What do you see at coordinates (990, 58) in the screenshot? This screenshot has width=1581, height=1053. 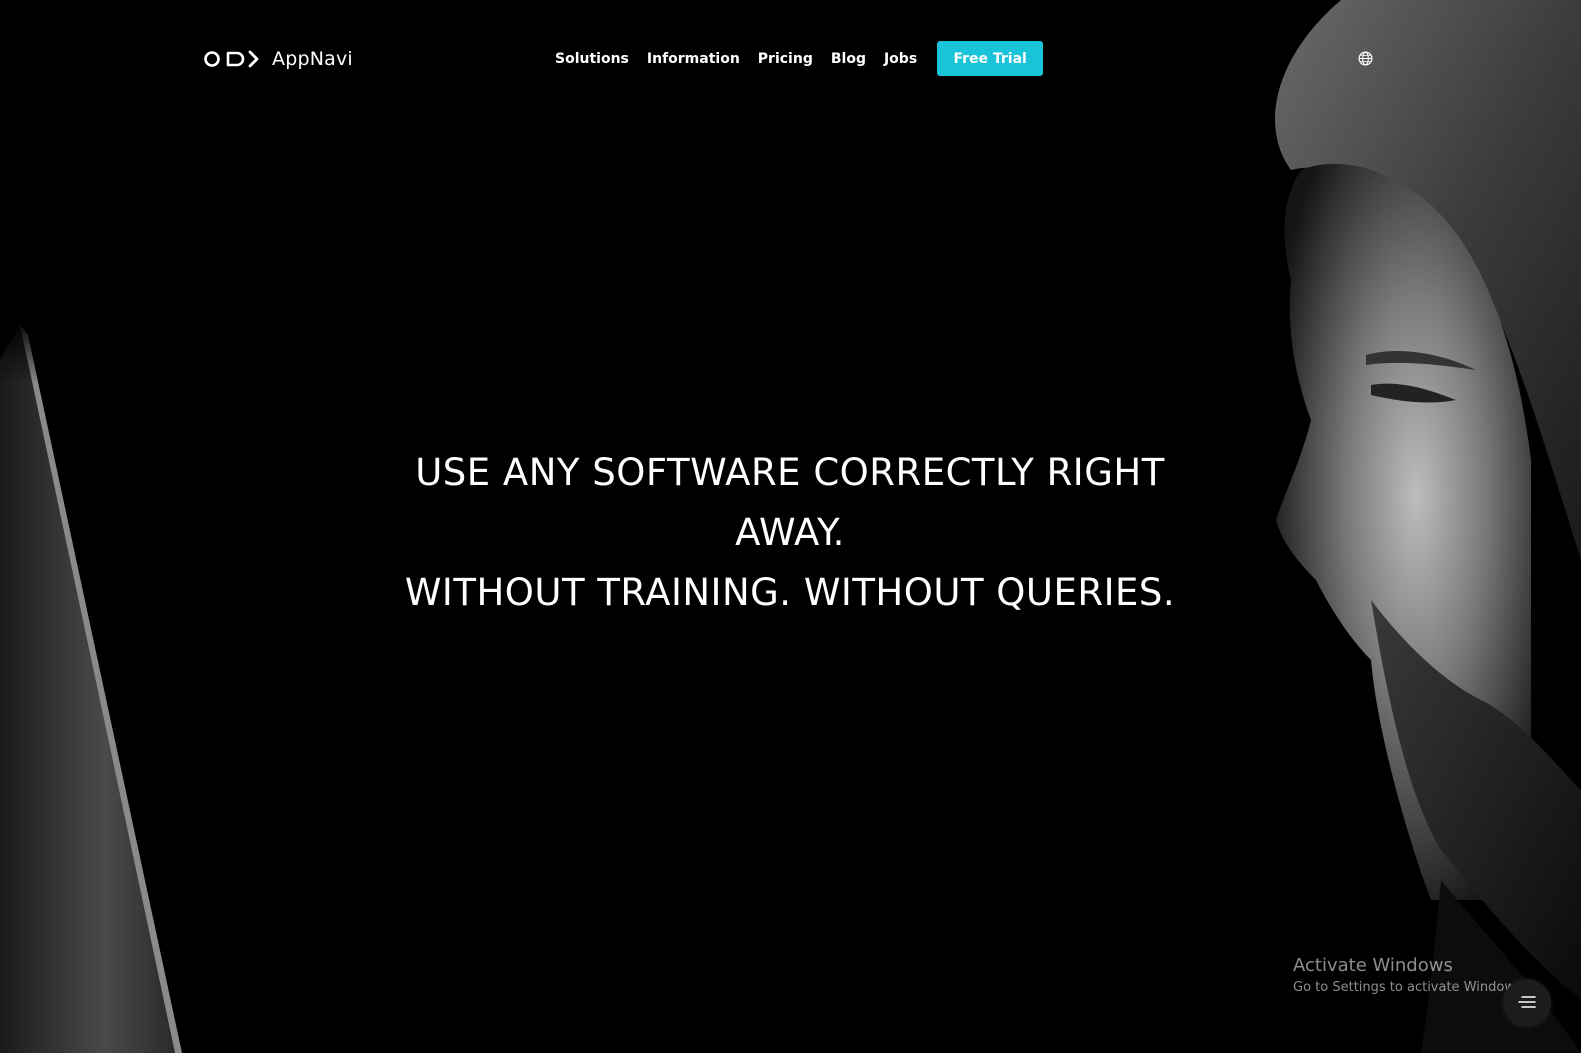 I see `free-trial-button: Free Trial` at bounding box center [990, 58].